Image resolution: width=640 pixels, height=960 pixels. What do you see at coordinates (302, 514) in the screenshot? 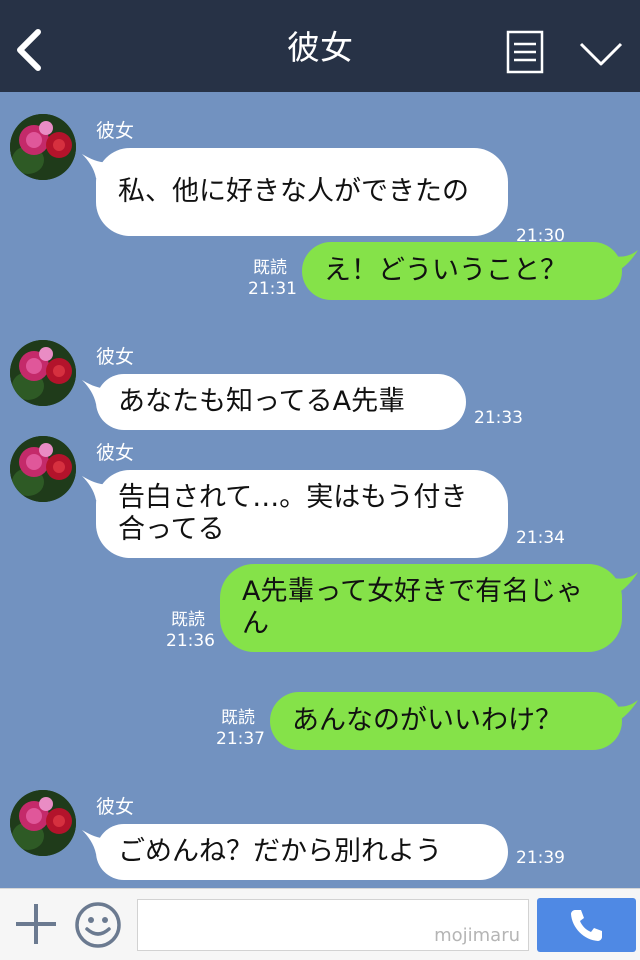
I see `message-bubble: 告白されて…。実はもう付き合ってる` at bounding box center [302, 514].